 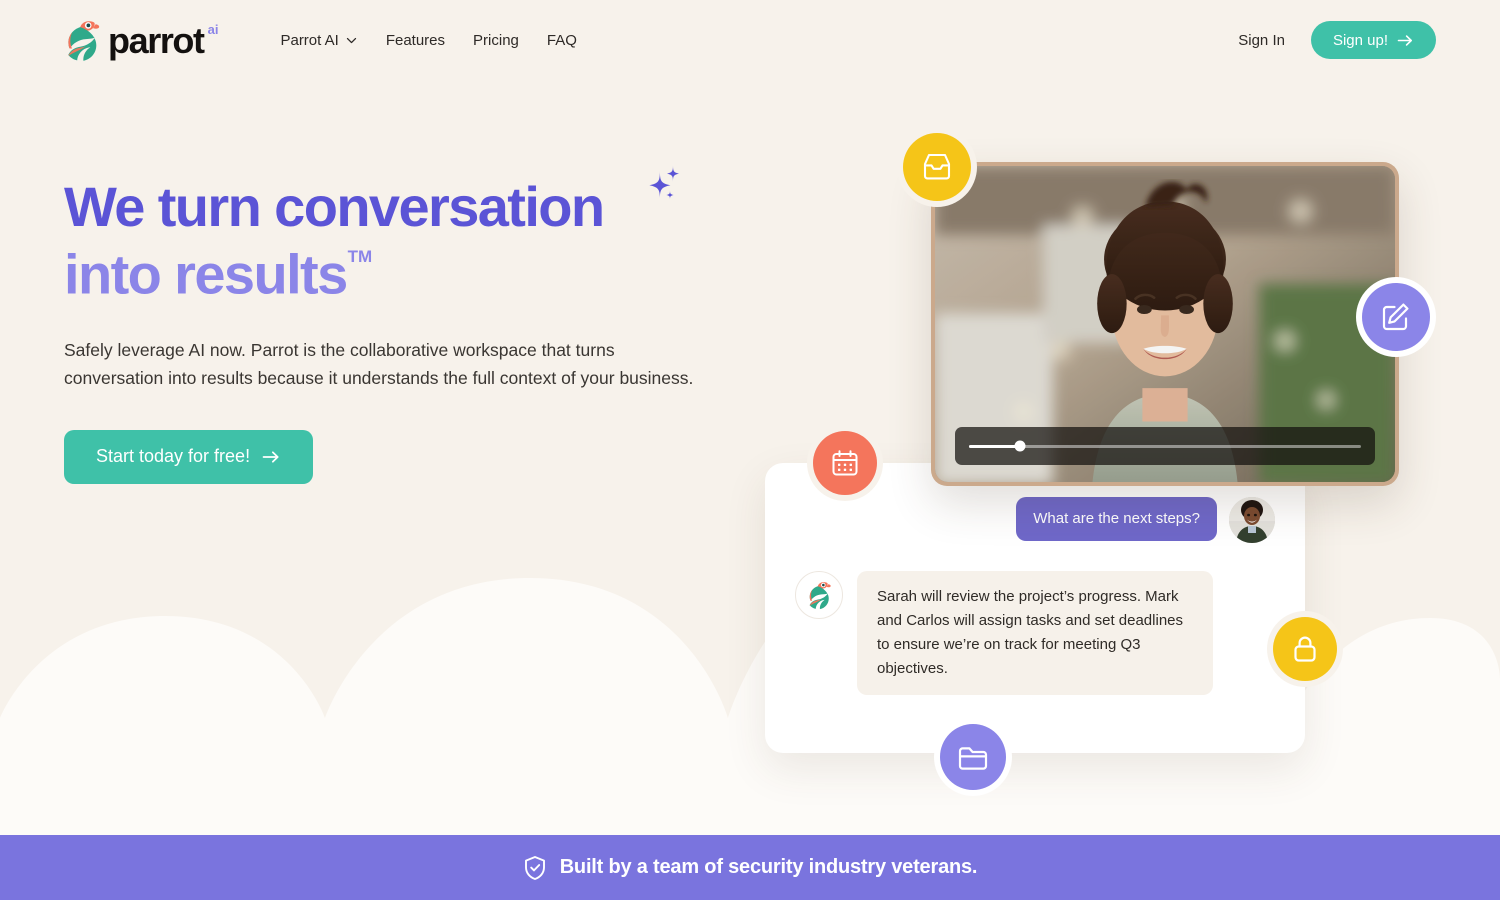 What do you see at coordinates (360, 256) in the screenshot?
I see `trademark-mark: TM` at bounding box center [360, 256].